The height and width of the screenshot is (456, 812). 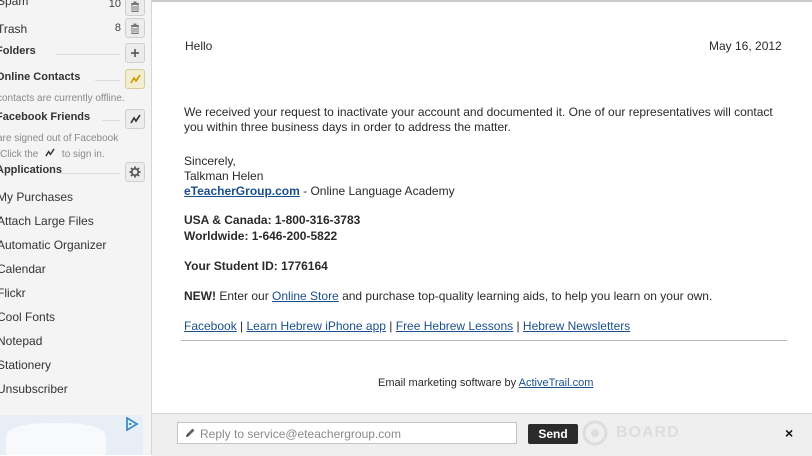 I want to click on watermark-text: BOARD, so click(x=648, y=432).